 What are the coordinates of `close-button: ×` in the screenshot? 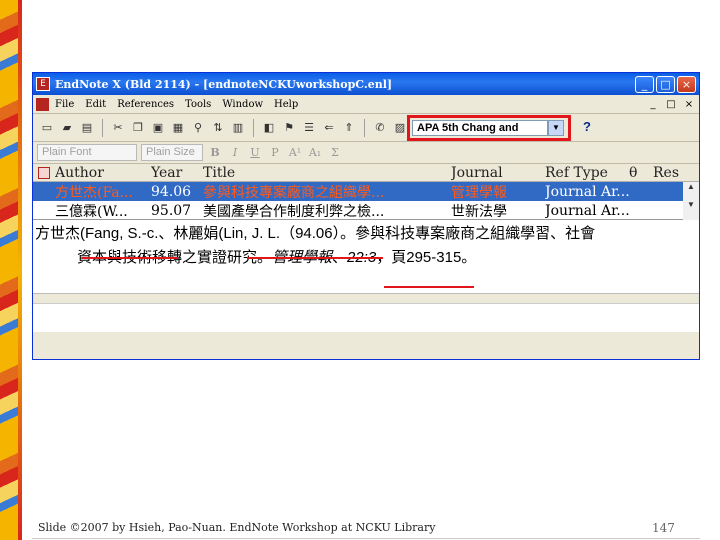 It's located at (686, 84).